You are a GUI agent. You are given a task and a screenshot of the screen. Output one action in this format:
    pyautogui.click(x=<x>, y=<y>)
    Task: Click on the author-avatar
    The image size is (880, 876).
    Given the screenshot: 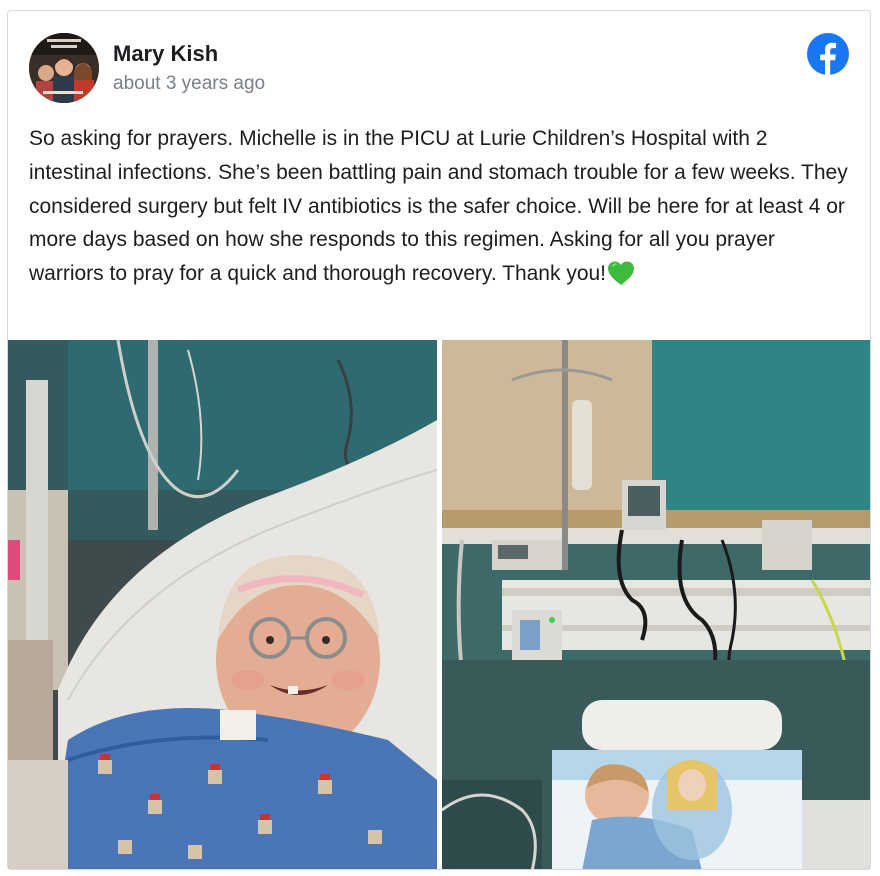 What is the action you would take?
    pyautogui.click(x=64, y=68)
    